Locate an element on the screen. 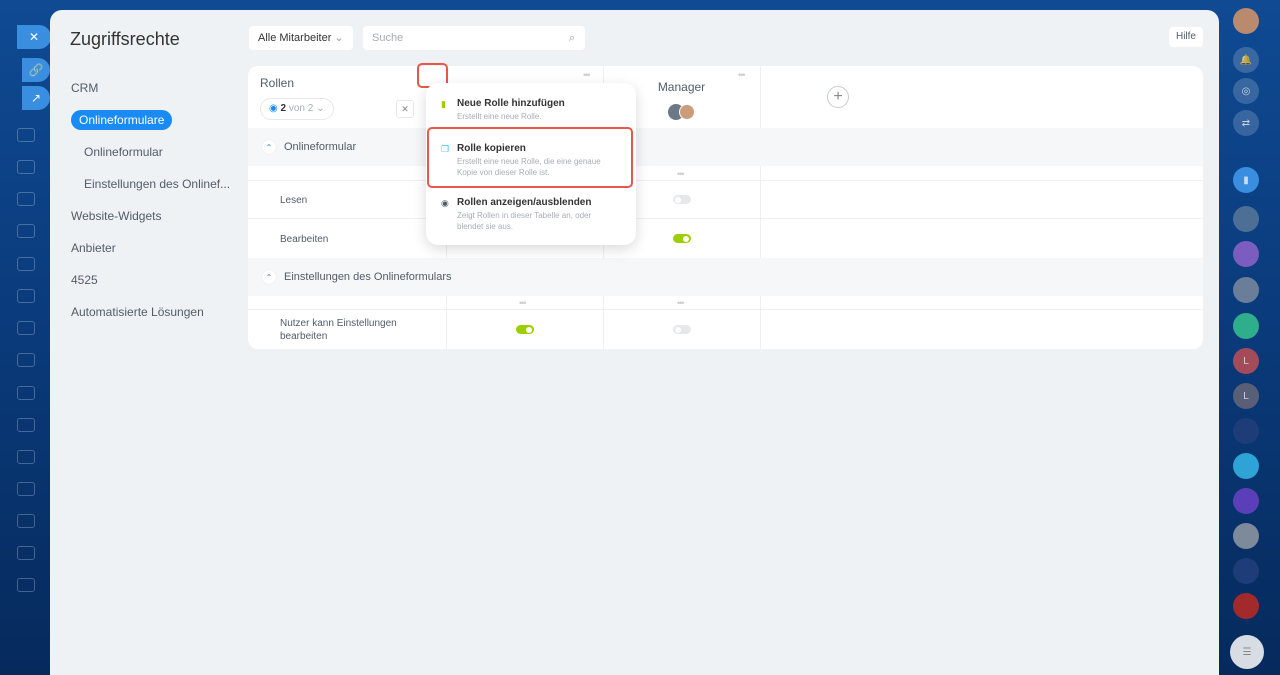 The height and width of the screenshot is (675, 1280). toggle-manager-bearbeiten is located at coordinates (682, 238).